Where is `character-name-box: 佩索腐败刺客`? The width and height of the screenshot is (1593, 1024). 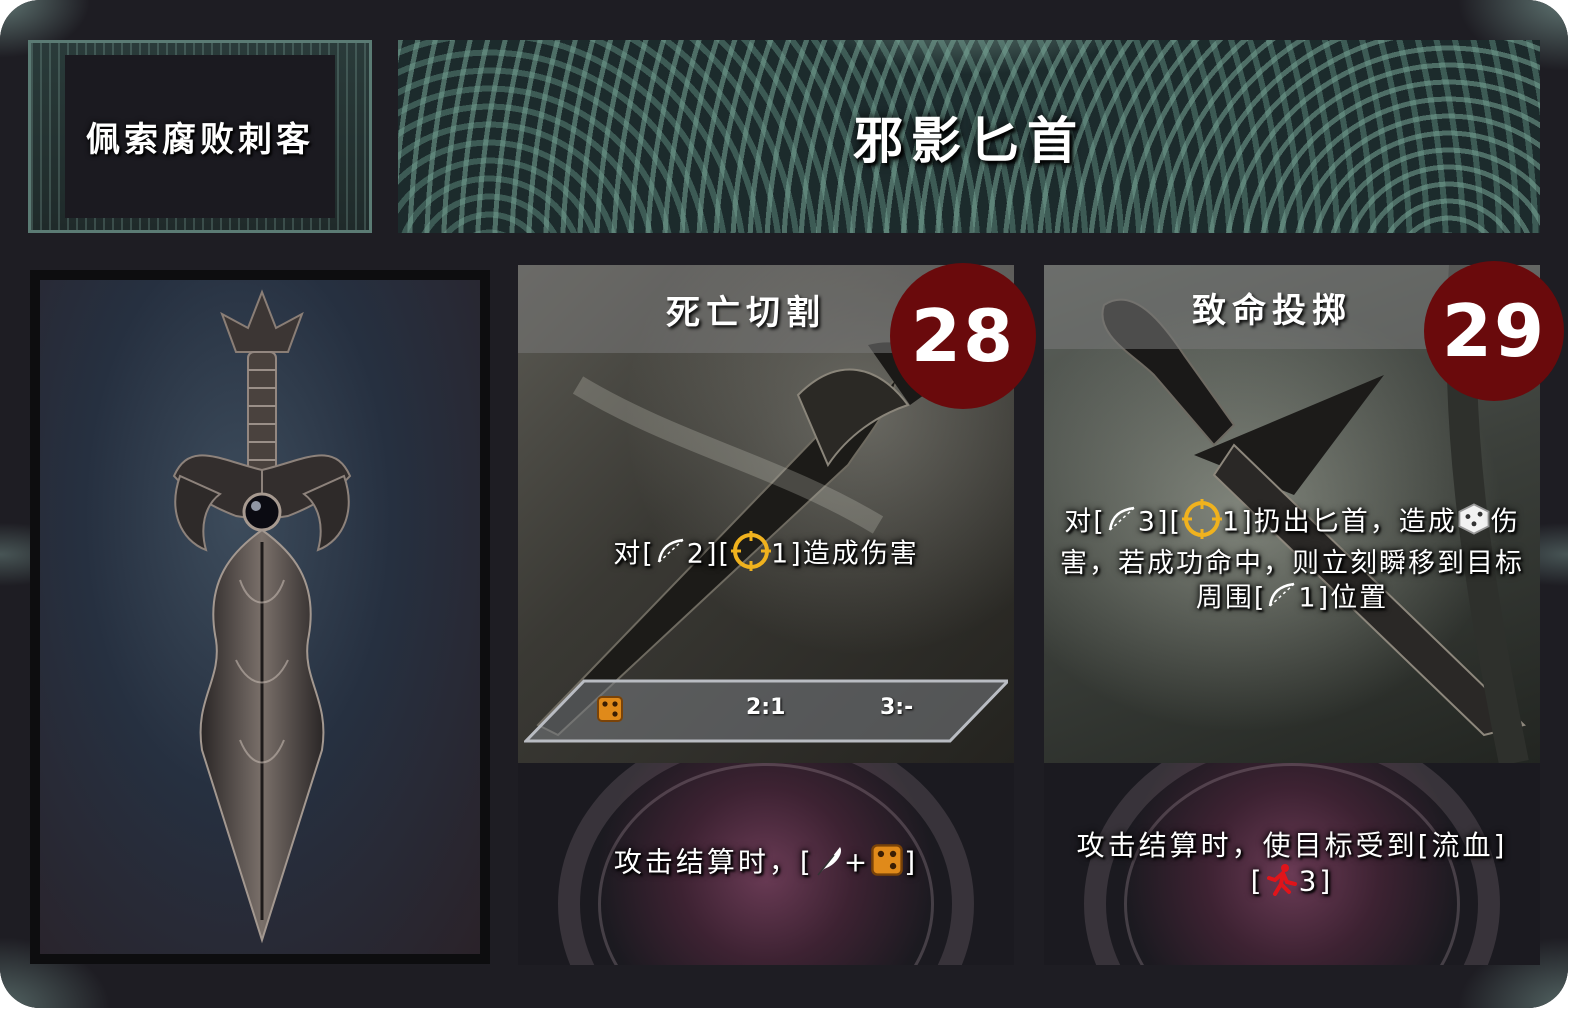
character-name-box: 佩索腐败刺客 is located at coordinates (200, 136).